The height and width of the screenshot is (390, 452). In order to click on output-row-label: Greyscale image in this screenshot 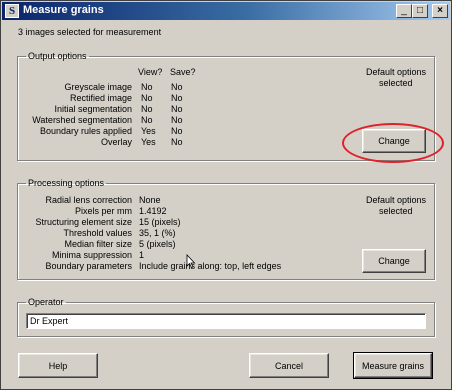, I will do `click(98, 87)`.